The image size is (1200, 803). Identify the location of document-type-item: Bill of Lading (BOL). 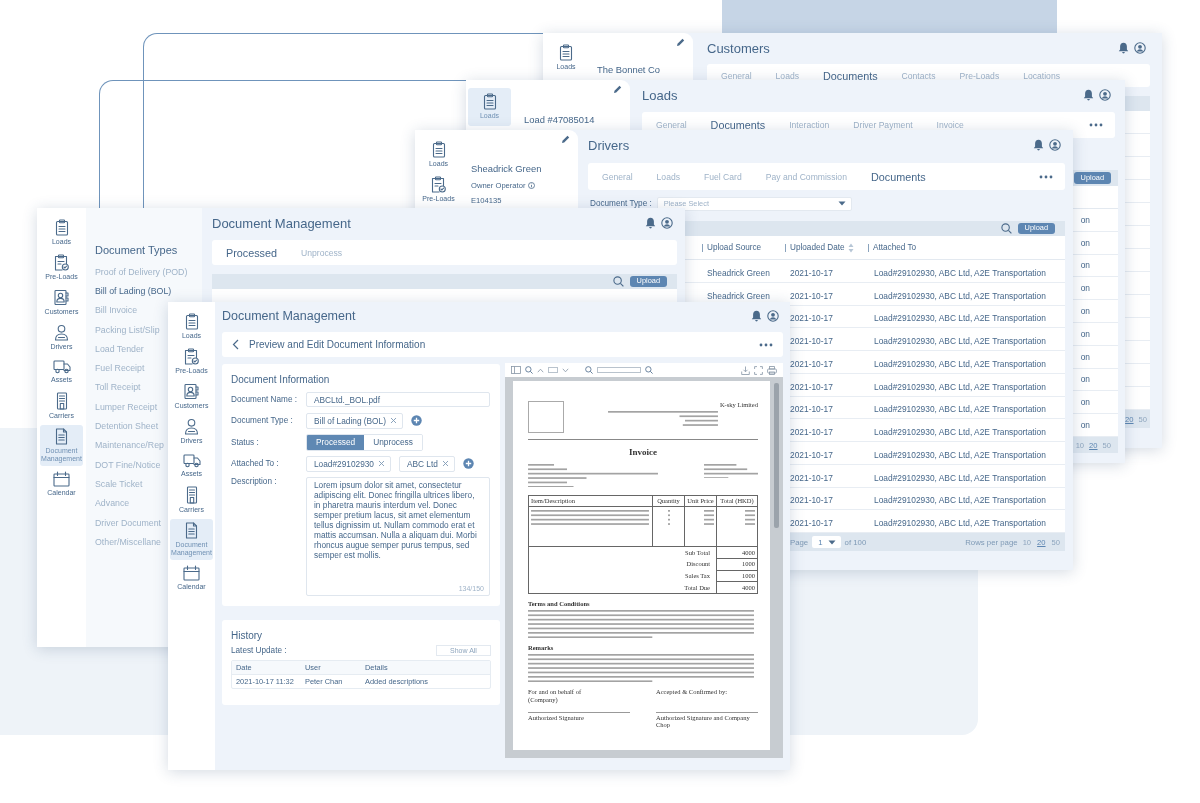
(133, 291).